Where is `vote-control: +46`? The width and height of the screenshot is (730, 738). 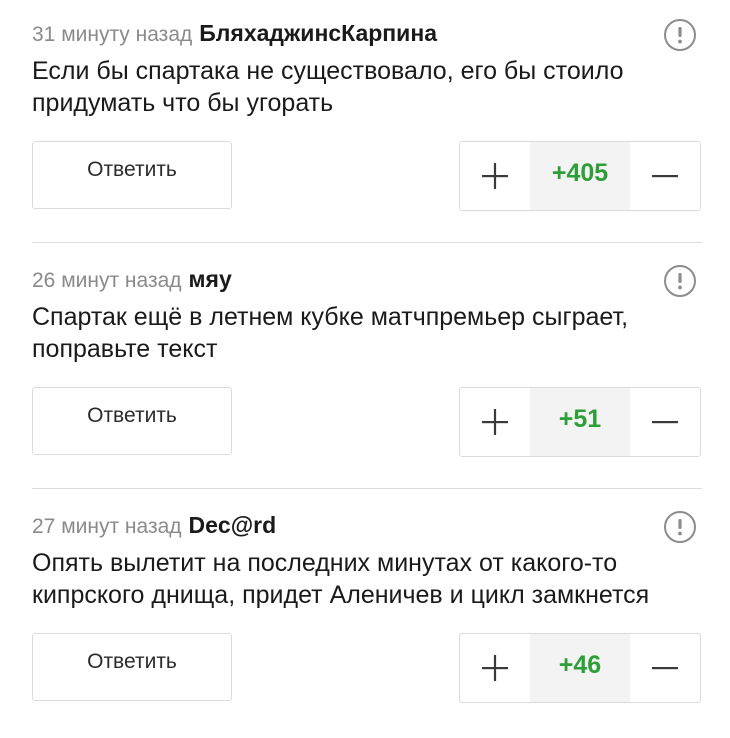 vote-control: +46 is located at coordinates (580, 668).